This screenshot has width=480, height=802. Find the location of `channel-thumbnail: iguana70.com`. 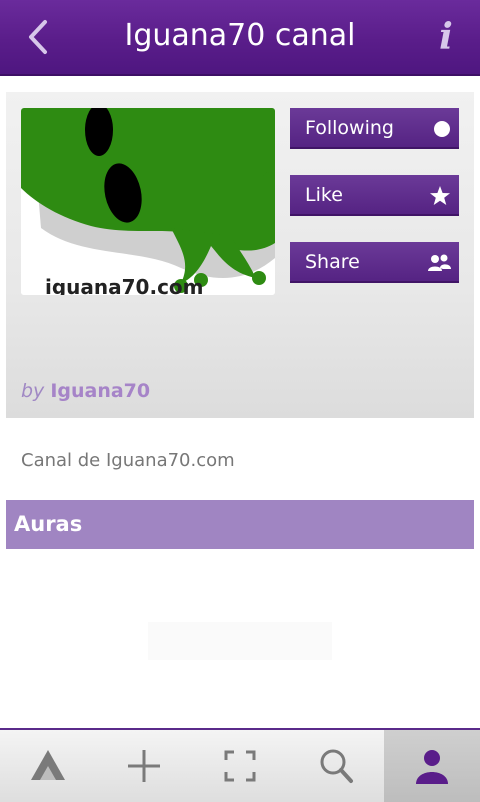

channel-thumbnail: iguana70.com is located at coordinates (148, 201).